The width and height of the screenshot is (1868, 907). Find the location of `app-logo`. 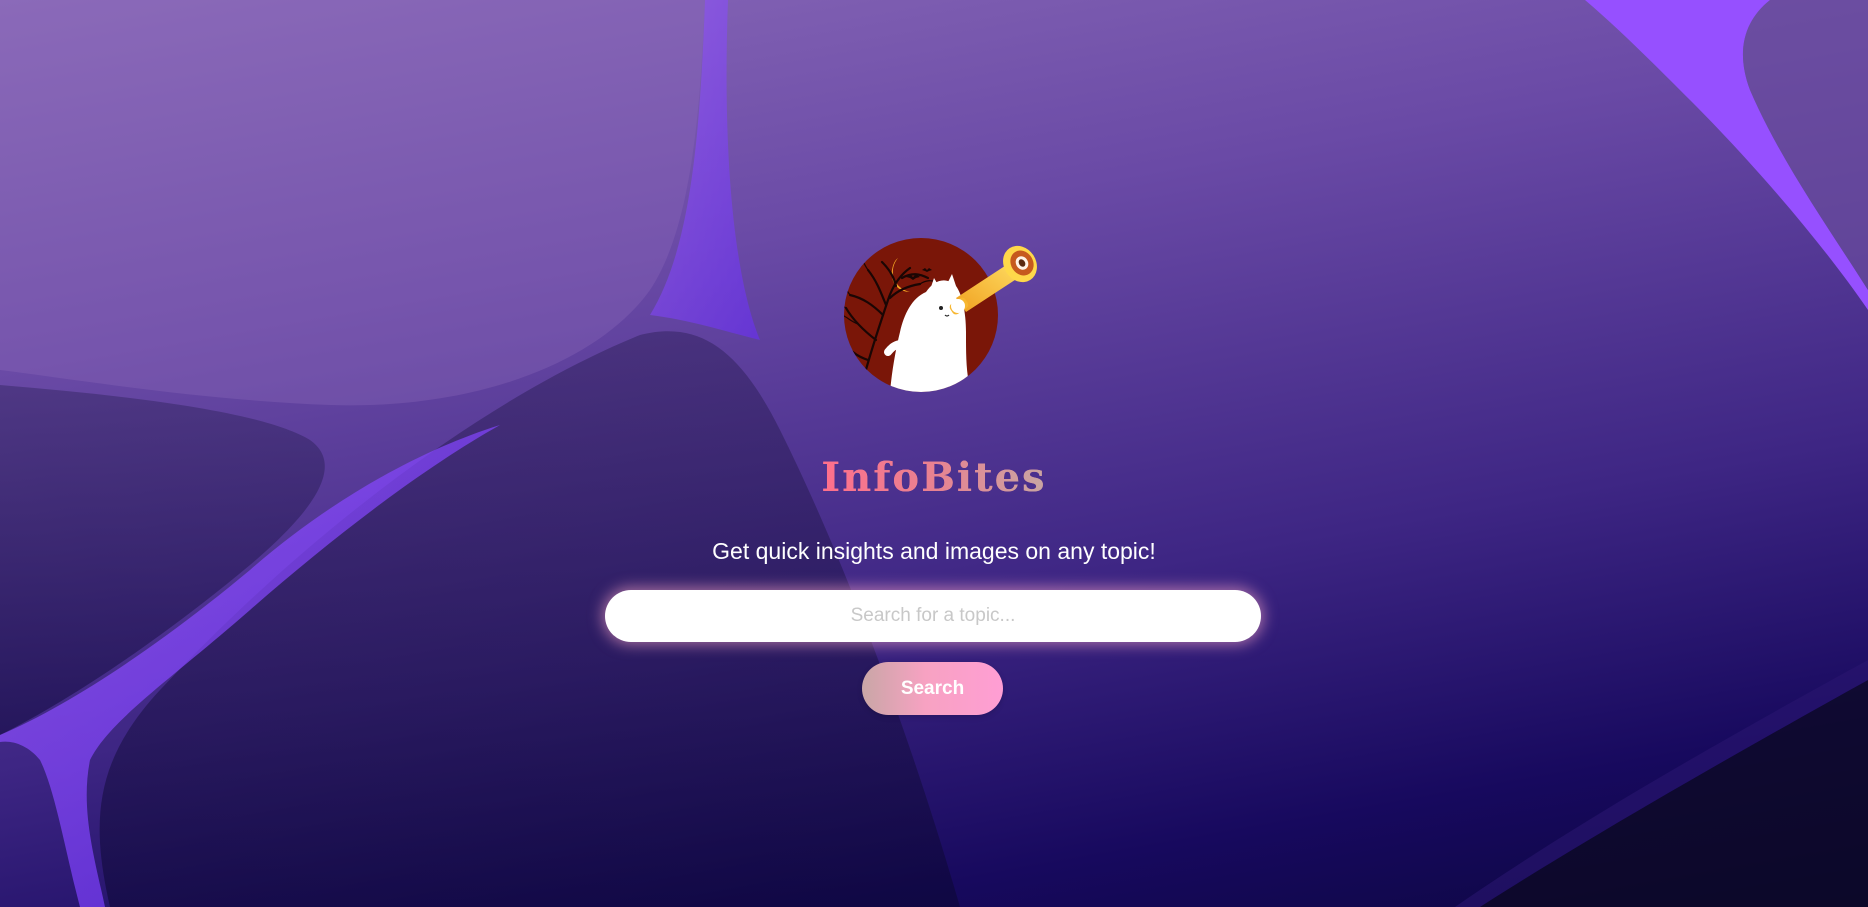

app-logo is located at coordinates (948, 310).